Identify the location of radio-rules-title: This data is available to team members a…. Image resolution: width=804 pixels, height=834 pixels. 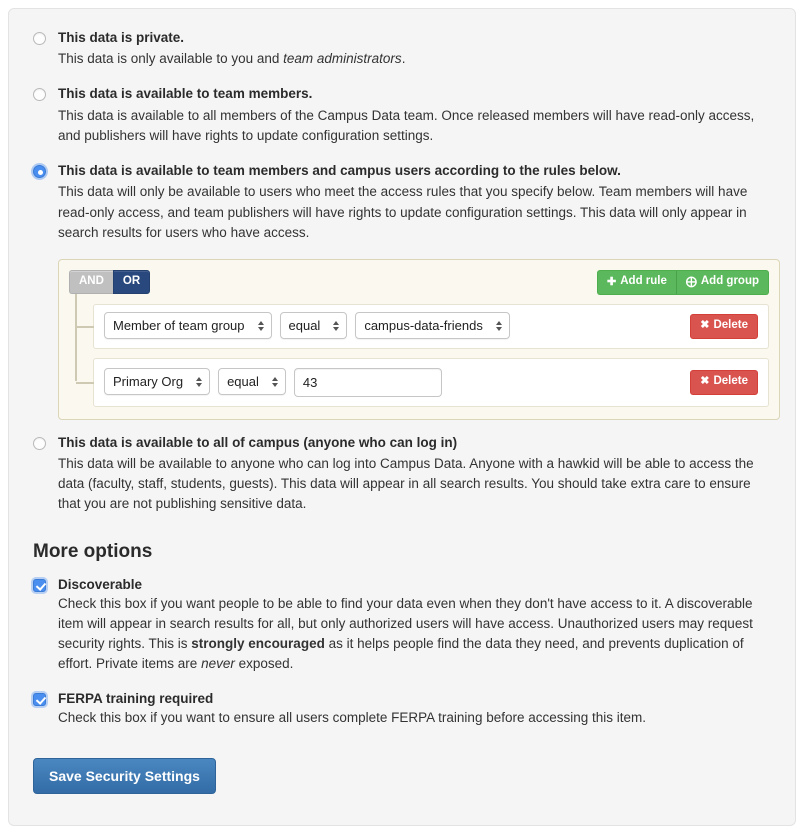
(339, 171).